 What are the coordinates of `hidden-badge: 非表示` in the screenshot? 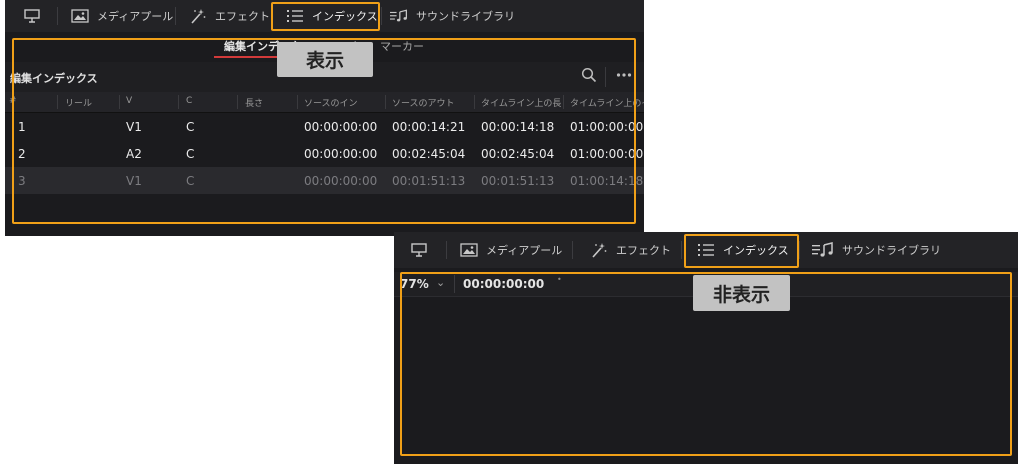 It's located at (741, 293).